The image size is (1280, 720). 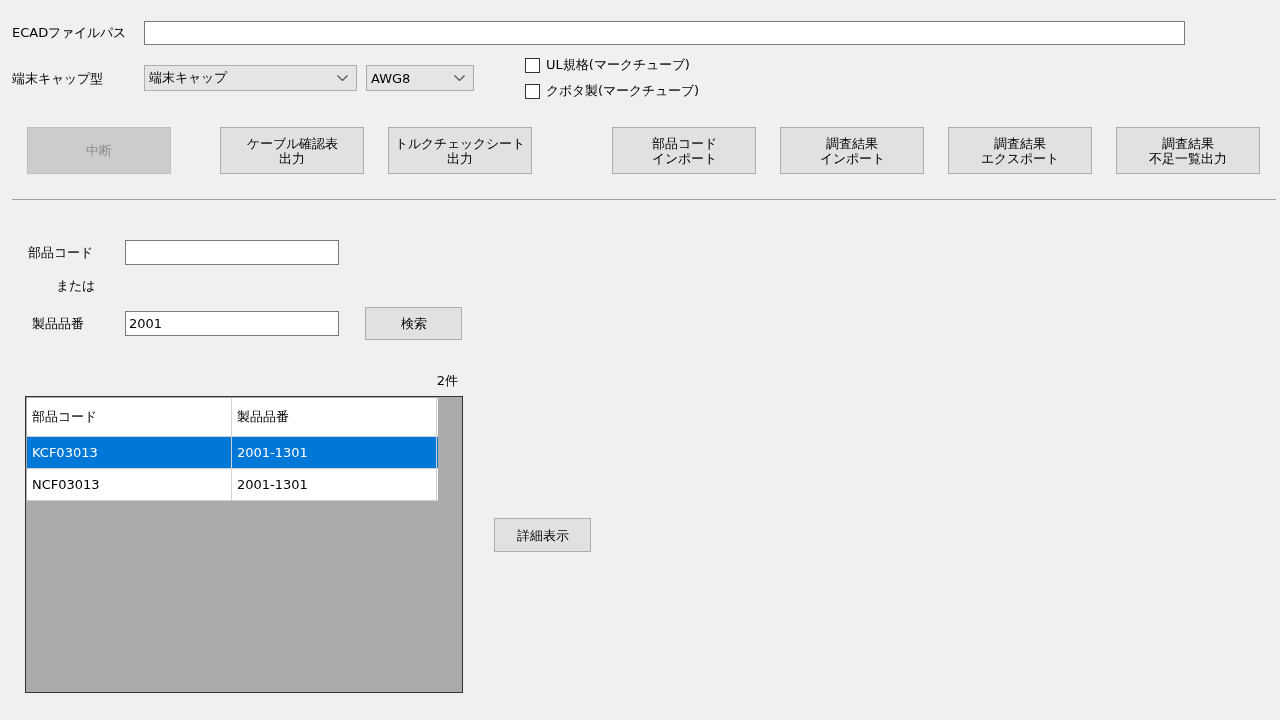 I want to click on checkbox-label: クボタ製(マークチューブ), so click(x=623, y=91).